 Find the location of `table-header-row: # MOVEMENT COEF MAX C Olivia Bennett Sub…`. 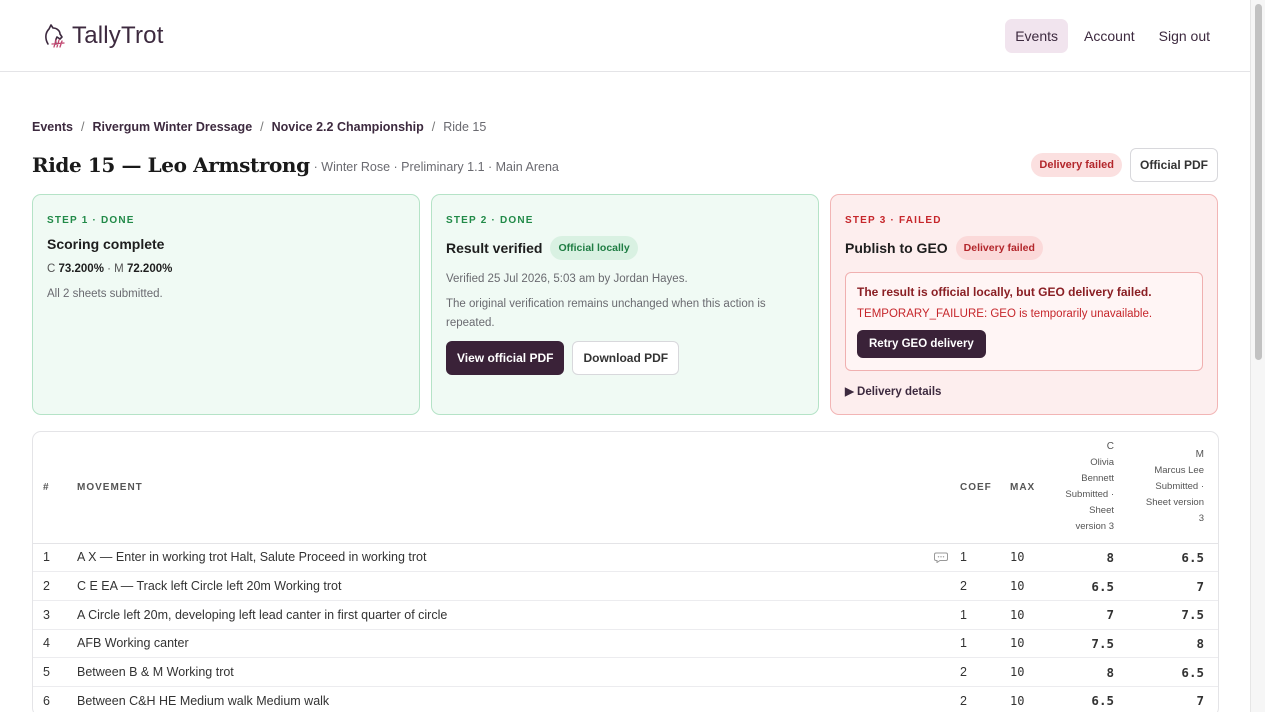

table-header-row: # MOVEMENT COEF MAX C Olivia Bennett Sub… is located at coordinates (625, 488).